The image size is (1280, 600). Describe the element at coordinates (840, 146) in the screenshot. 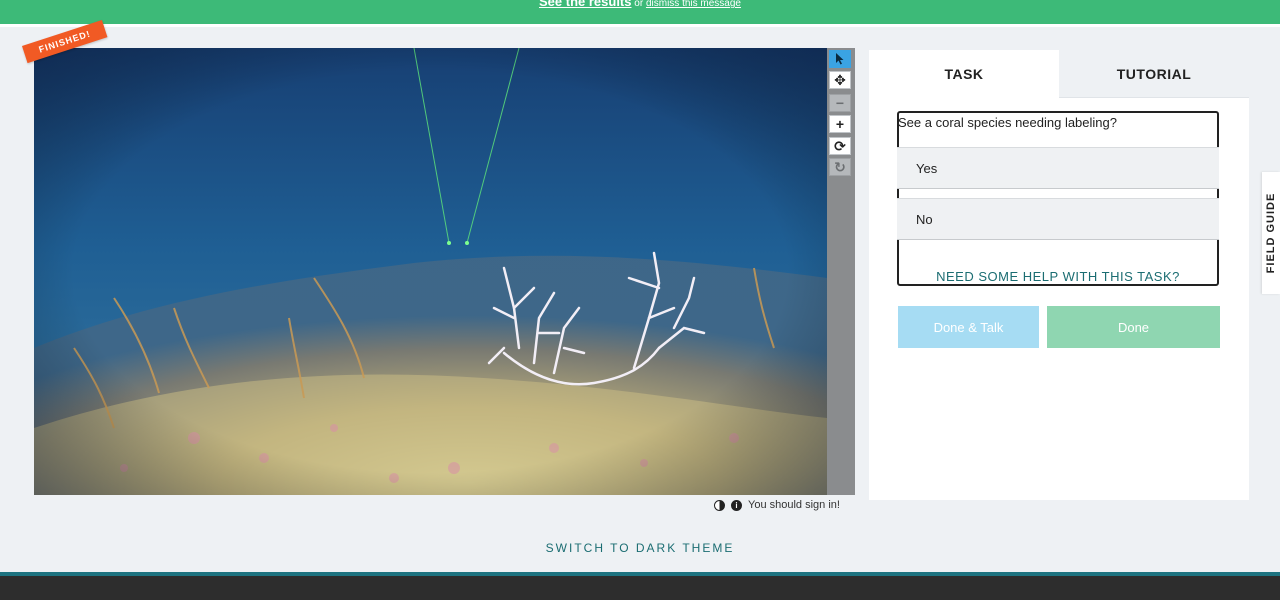

I see `rotate-icon: ⟳` at that location.